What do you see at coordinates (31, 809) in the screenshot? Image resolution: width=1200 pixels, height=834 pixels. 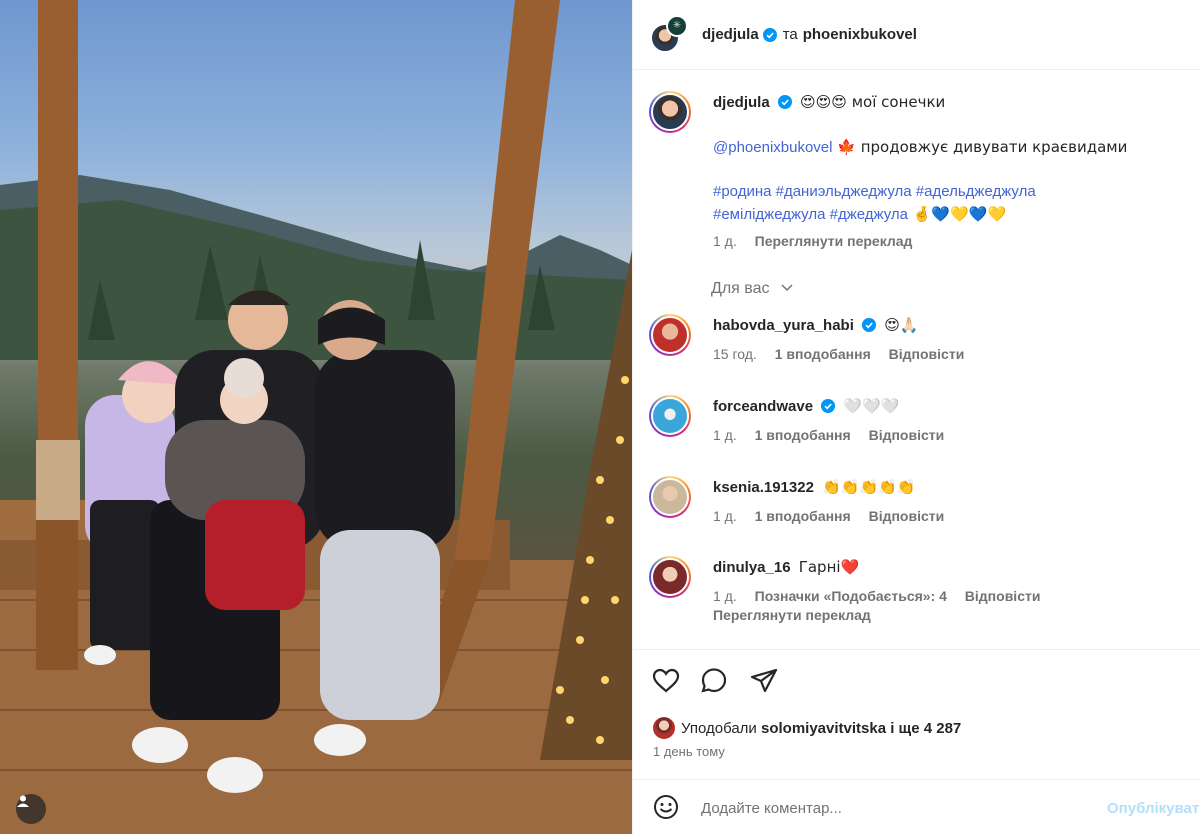 I see `tagged-users-button` at bounding box center [31, 809].